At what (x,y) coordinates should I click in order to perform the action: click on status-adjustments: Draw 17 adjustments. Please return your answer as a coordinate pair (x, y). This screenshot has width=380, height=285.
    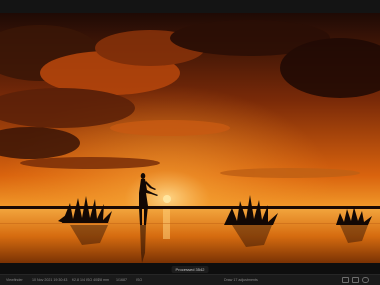
    Looking at the image, I should click on (241, 280).